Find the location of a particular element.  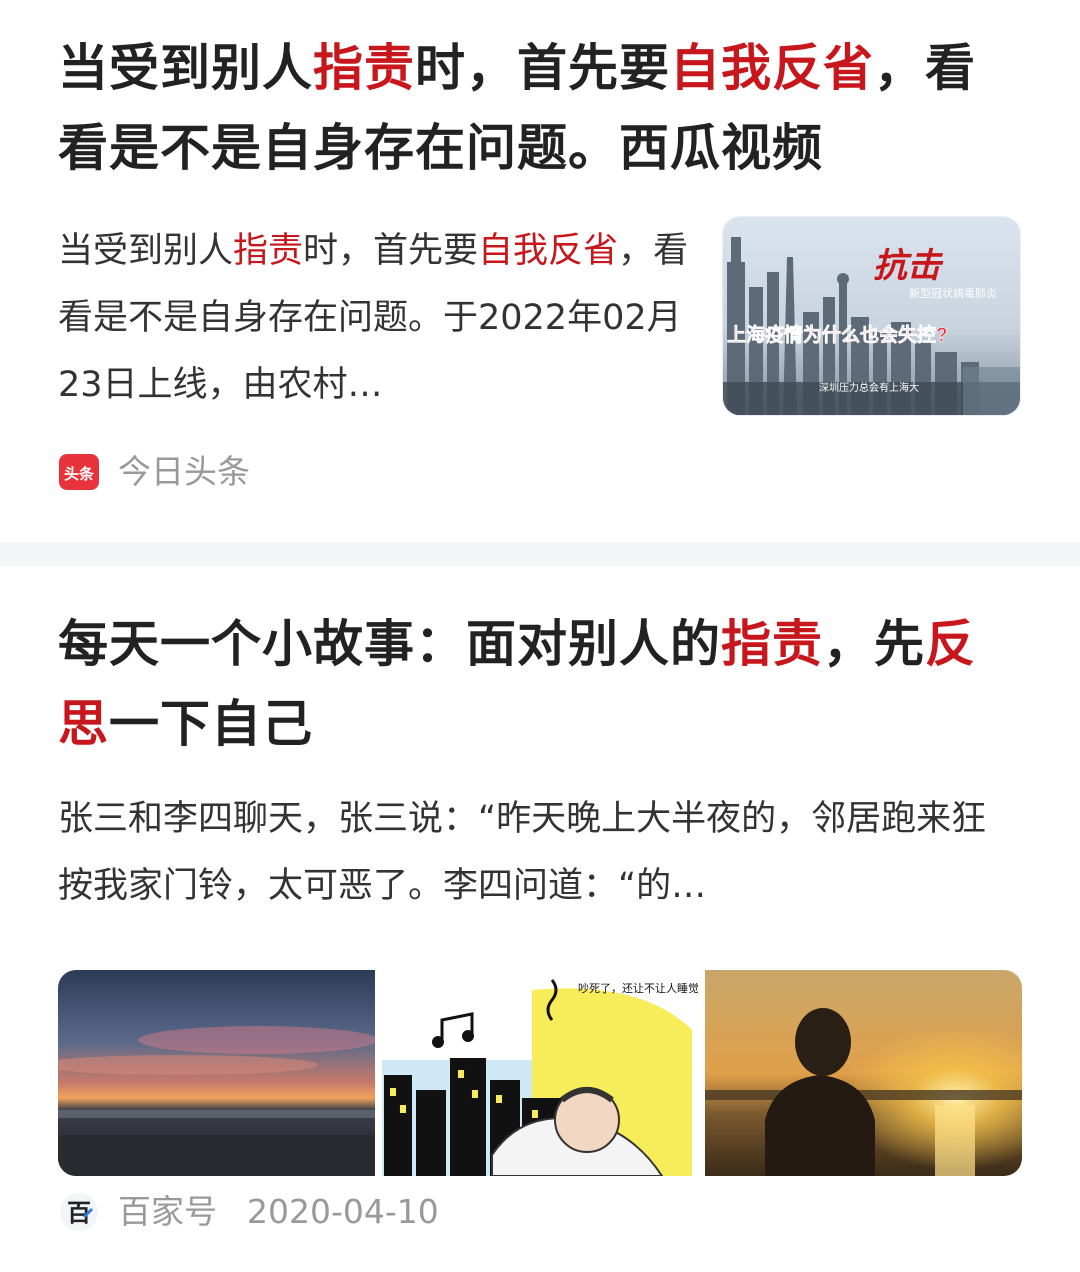

sunset-beach-image is located at coordinates (216, 1073).